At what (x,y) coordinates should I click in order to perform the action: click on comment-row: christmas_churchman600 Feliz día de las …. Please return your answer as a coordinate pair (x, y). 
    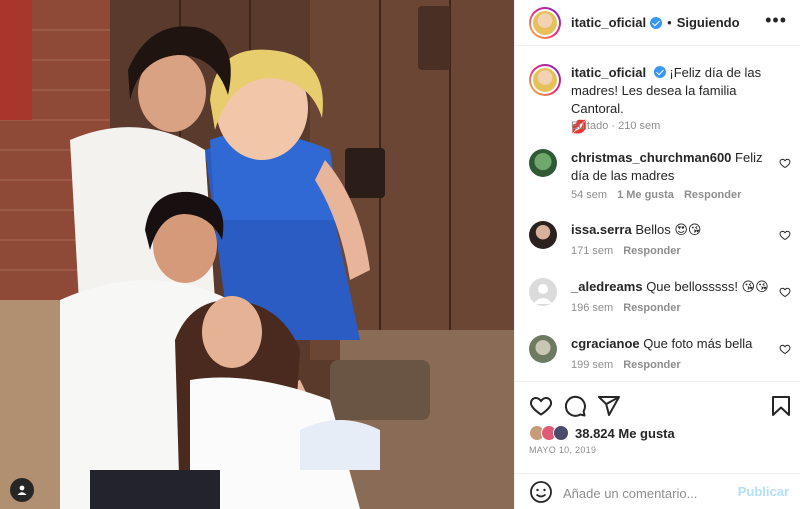
    Looking at the image, I should click on (660, 177).